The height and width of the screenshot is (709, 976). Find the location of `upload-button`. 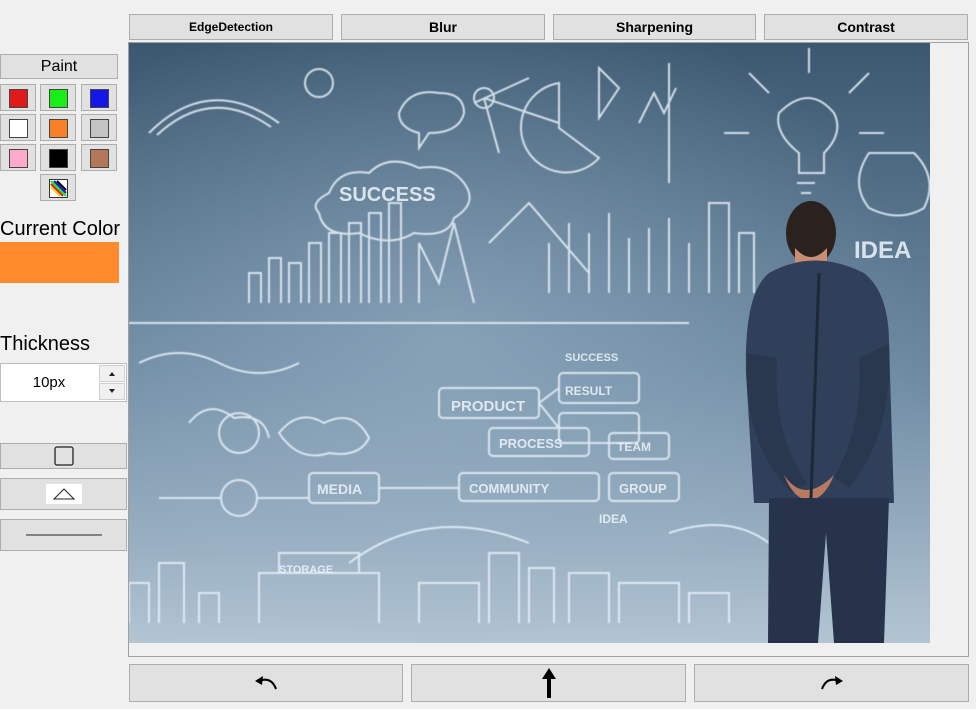

upload-button is located at coordinates (548, 683).